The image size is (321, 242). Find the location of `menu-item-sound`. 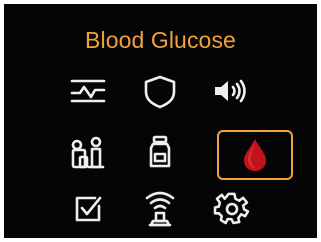

menu-item-sound is located at coordinates (232, 91).